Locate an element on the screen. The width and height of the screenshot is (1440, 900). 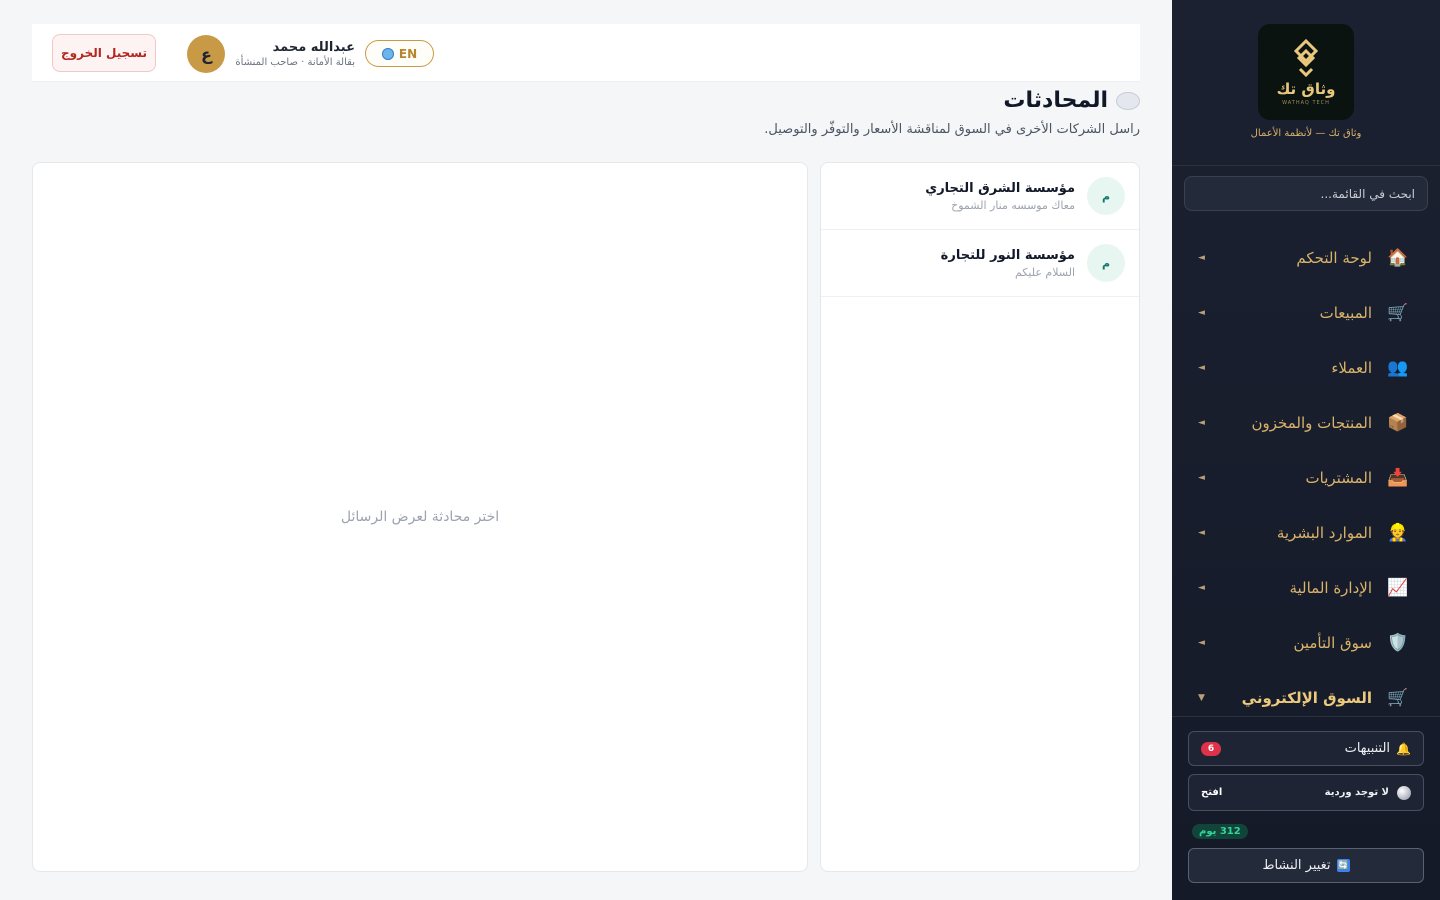
change-activity-label: تغيير النشاط is located at coordinates (1296, 865).